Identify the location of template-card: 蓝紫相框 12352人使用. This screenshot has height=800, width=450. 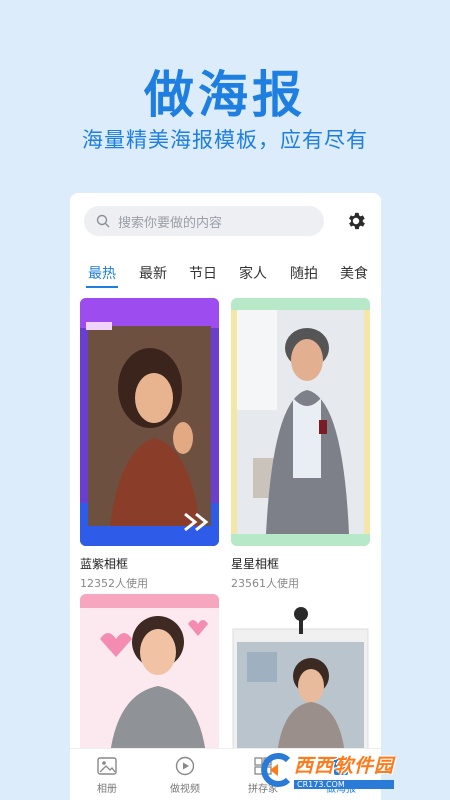
(149, 444).